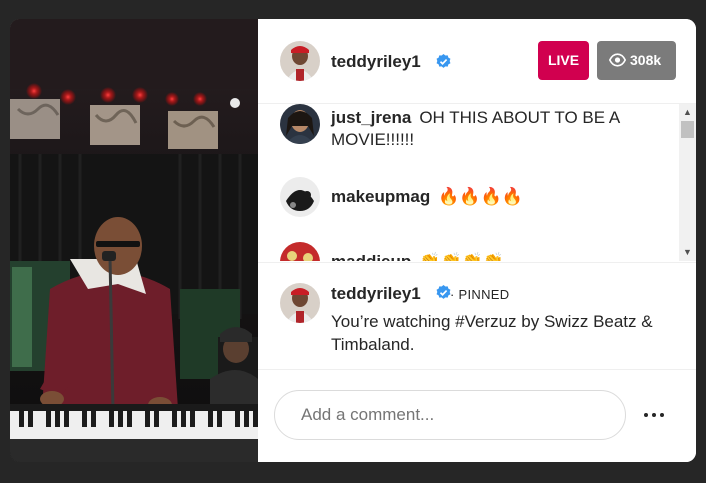 This screenshot has height=483, width=706. I want to click on scroll-down-arrow-icon: ▼, so click(687, 252).